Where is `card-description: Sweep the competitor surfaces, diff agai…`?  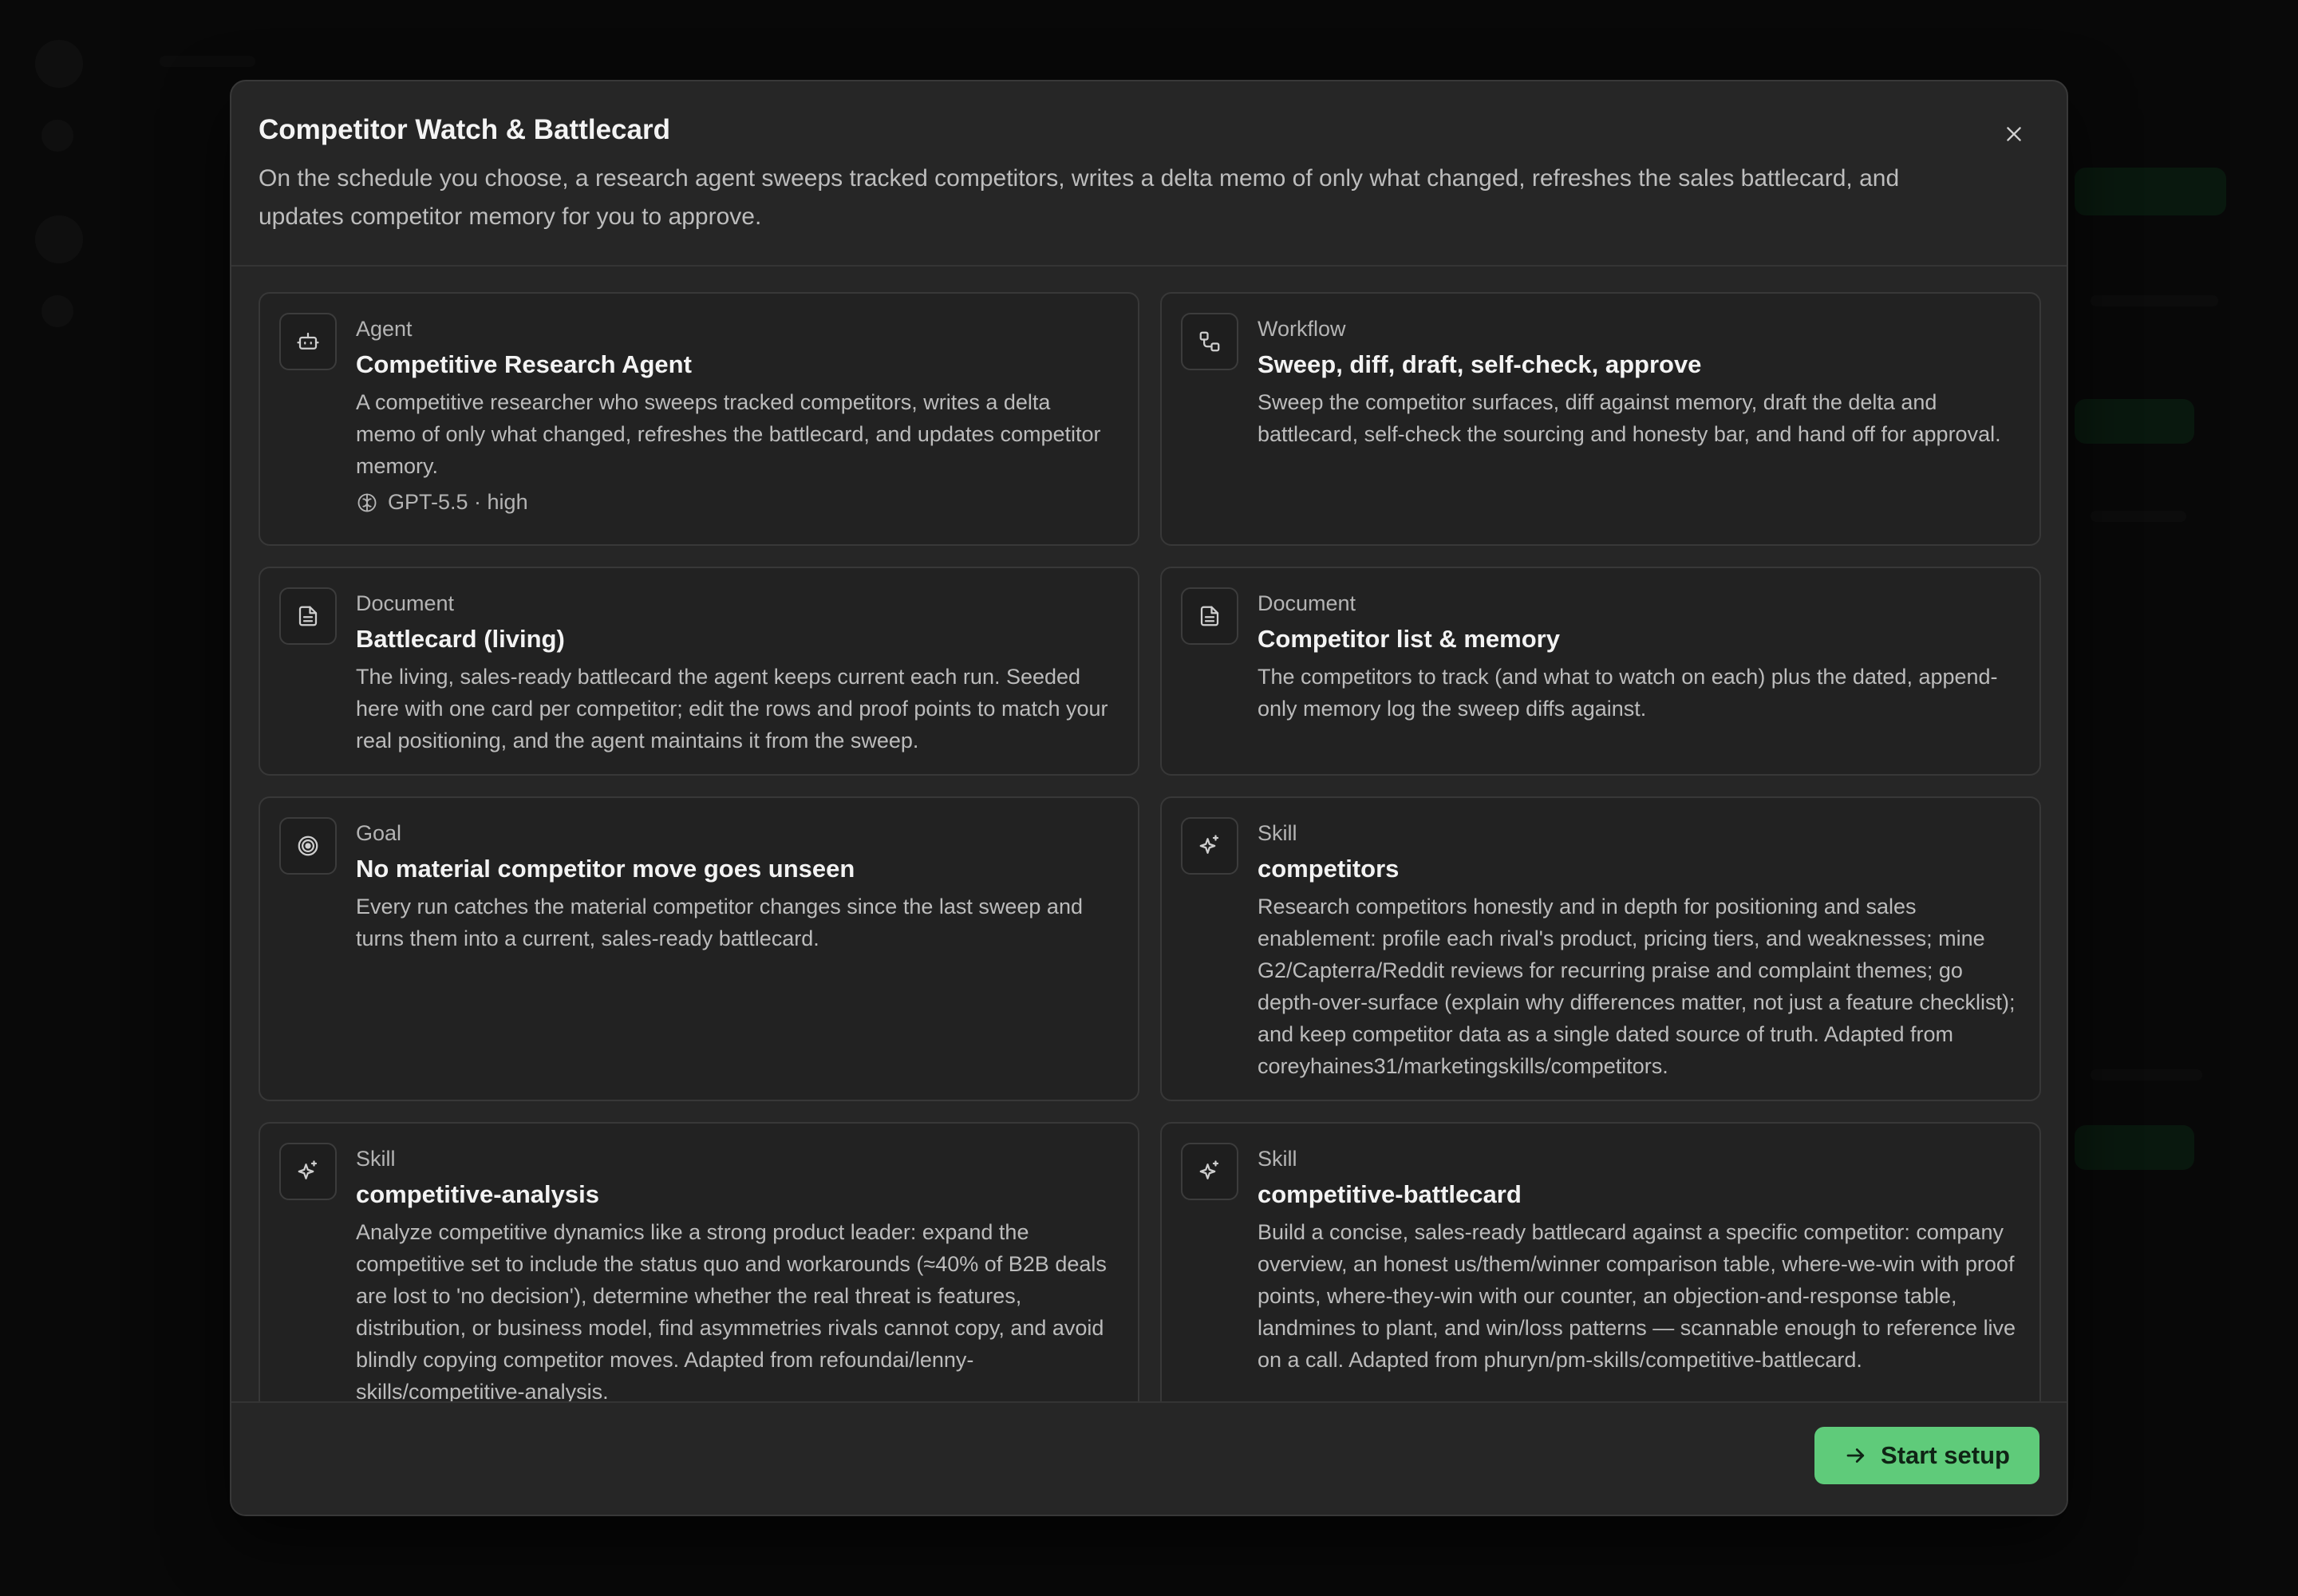 card-description: Sweep the competitor surfaces, diff agai… is located at coordinates (1629, 418).